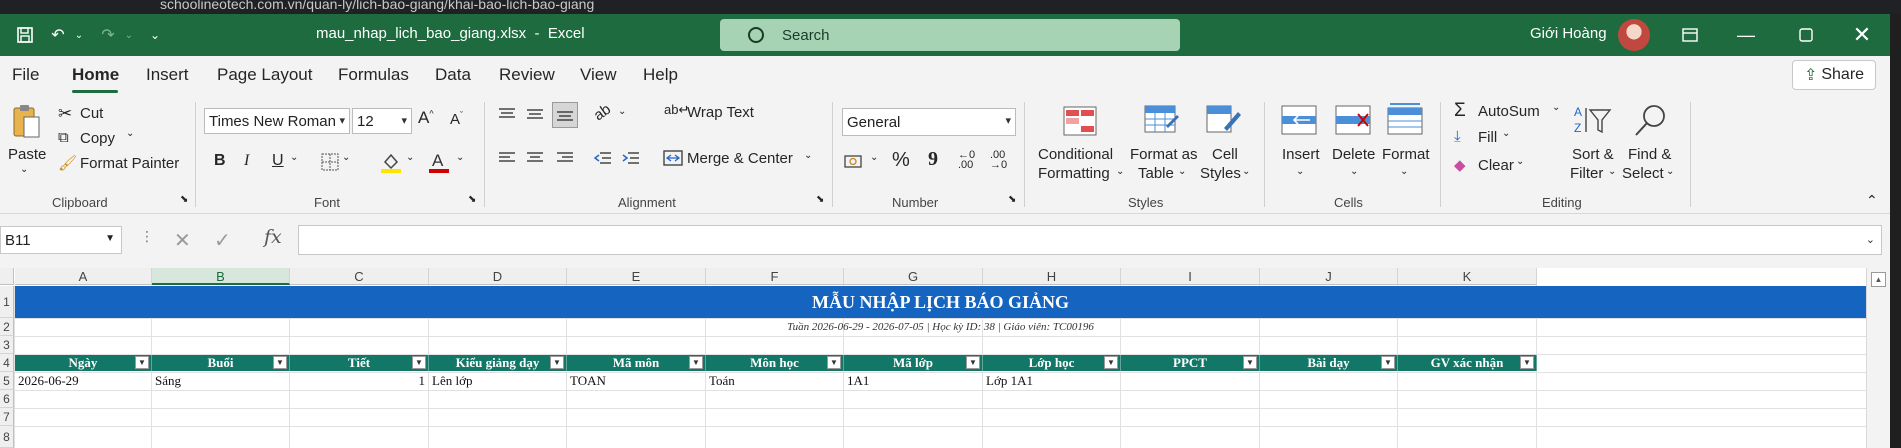 The height and width of the screenshot is (448, 1901). Describe the element at coordinates (453, 75) in the screenshot. I see `tab-data: Data` at that location.